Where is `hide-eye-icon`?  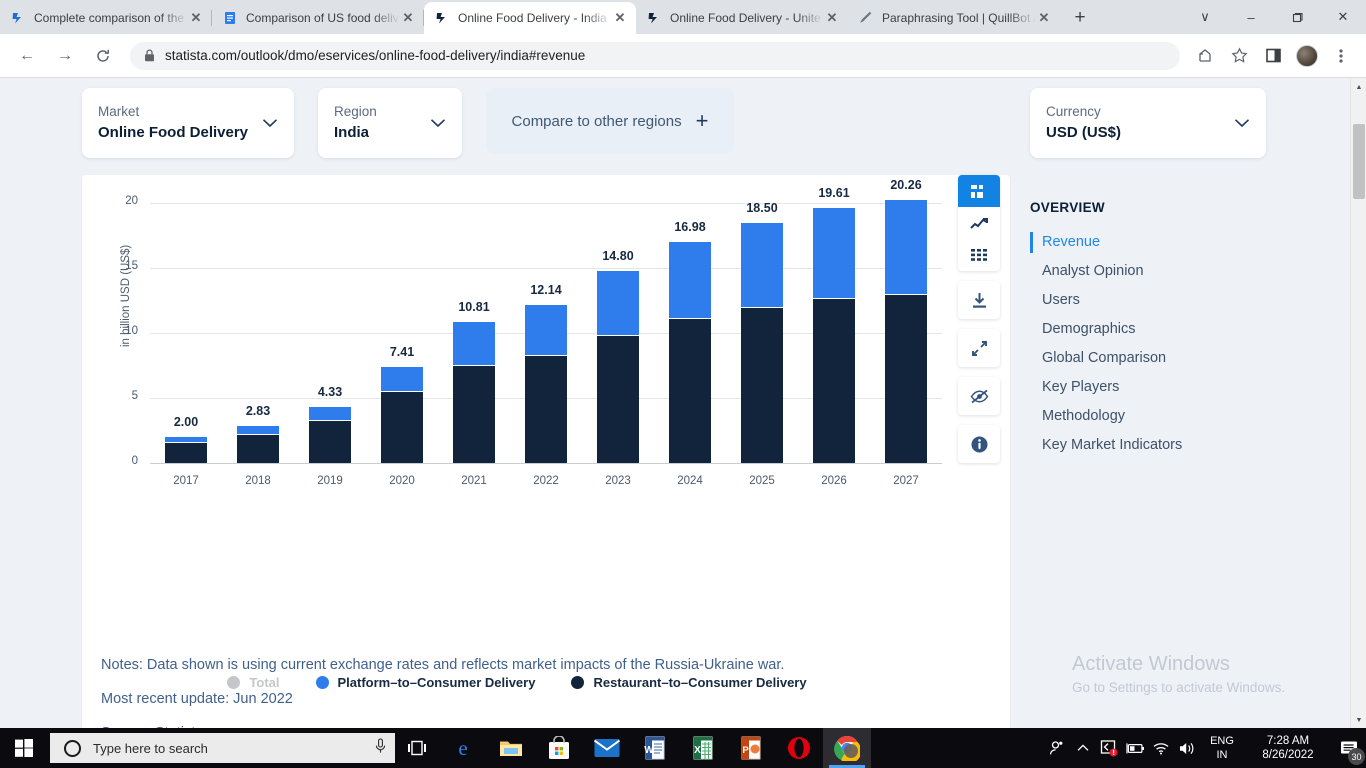 hide-eye-icon is located at coordinates (979, 396).